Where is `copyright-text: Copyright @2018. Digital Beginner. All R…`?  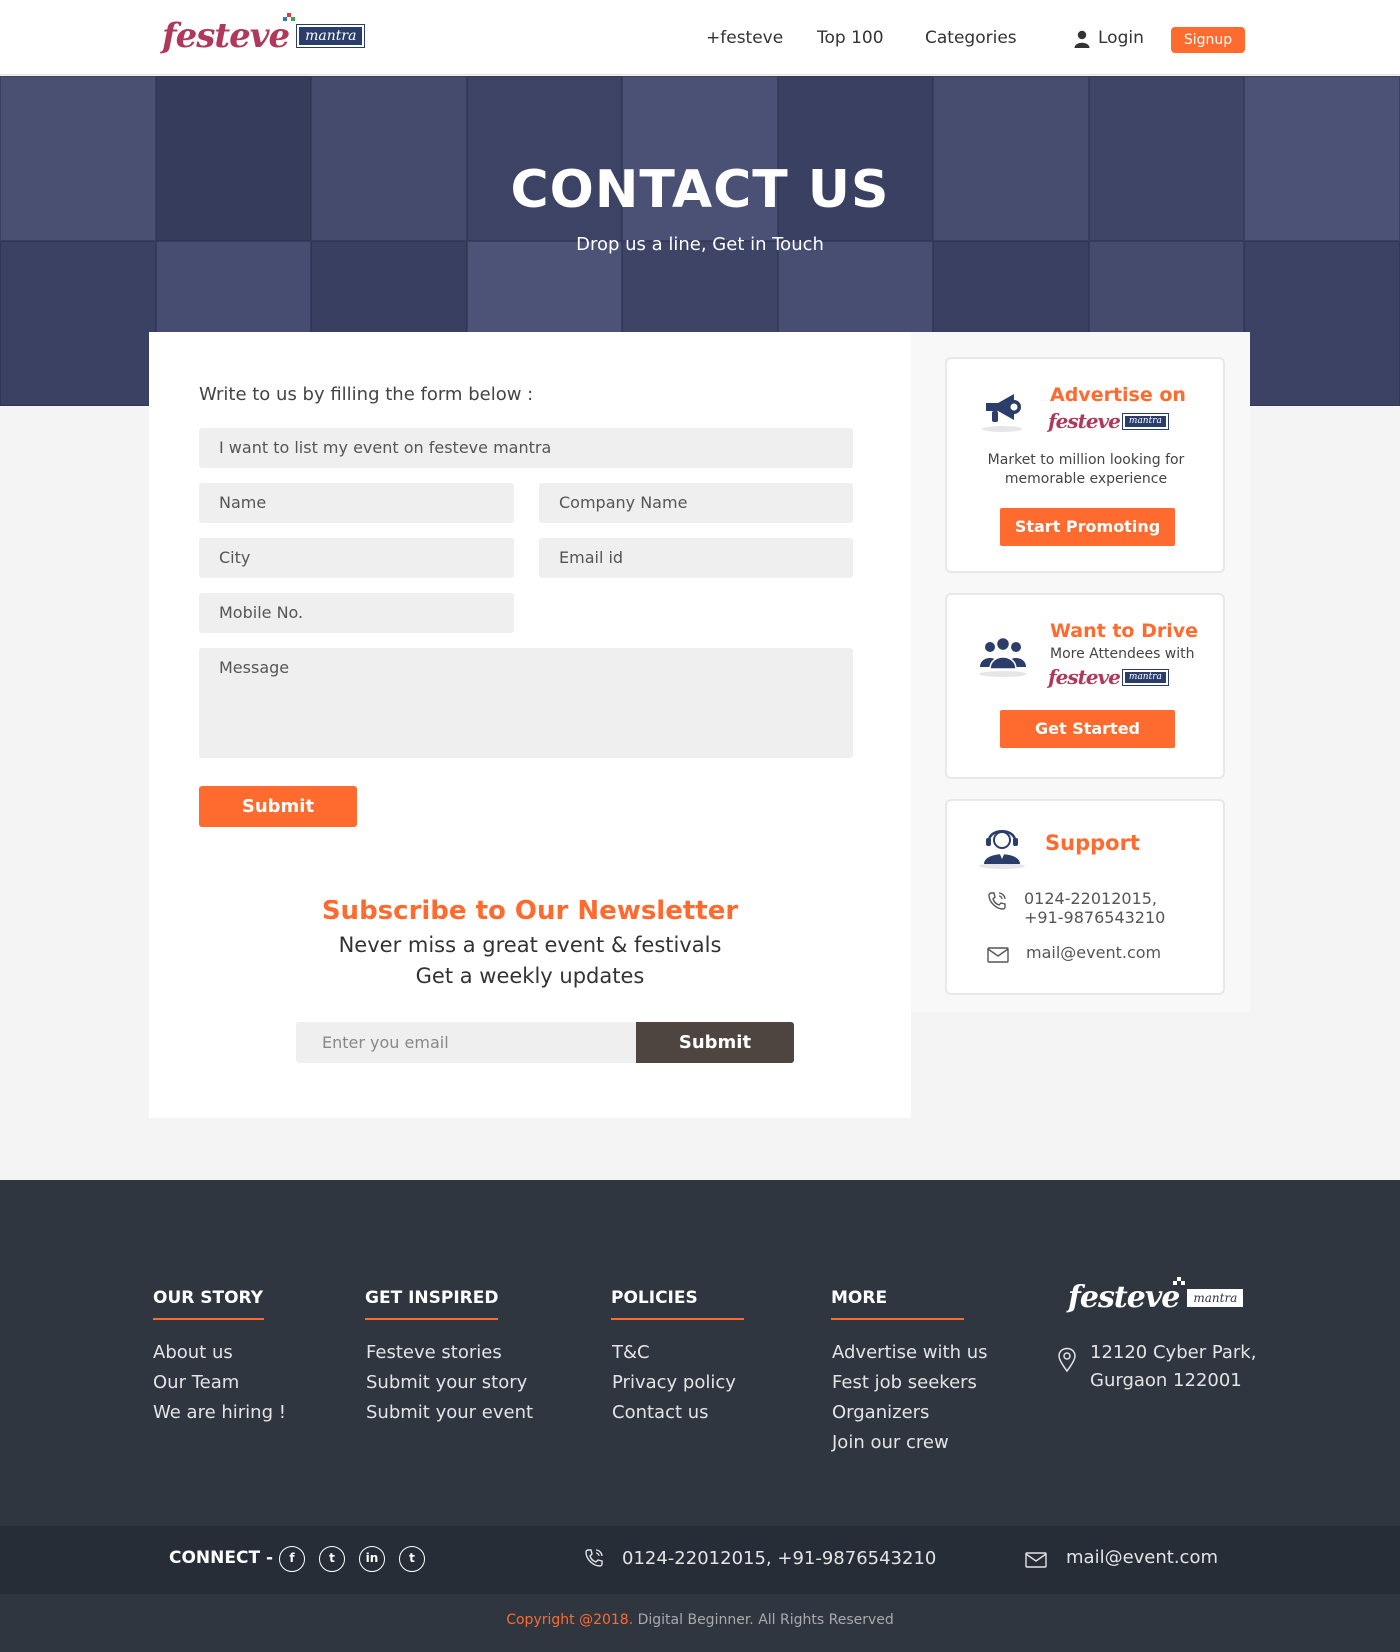 copyright-text: Copyright @2018. Digital Beginner. All R… is located at coordinates (700, 1620).